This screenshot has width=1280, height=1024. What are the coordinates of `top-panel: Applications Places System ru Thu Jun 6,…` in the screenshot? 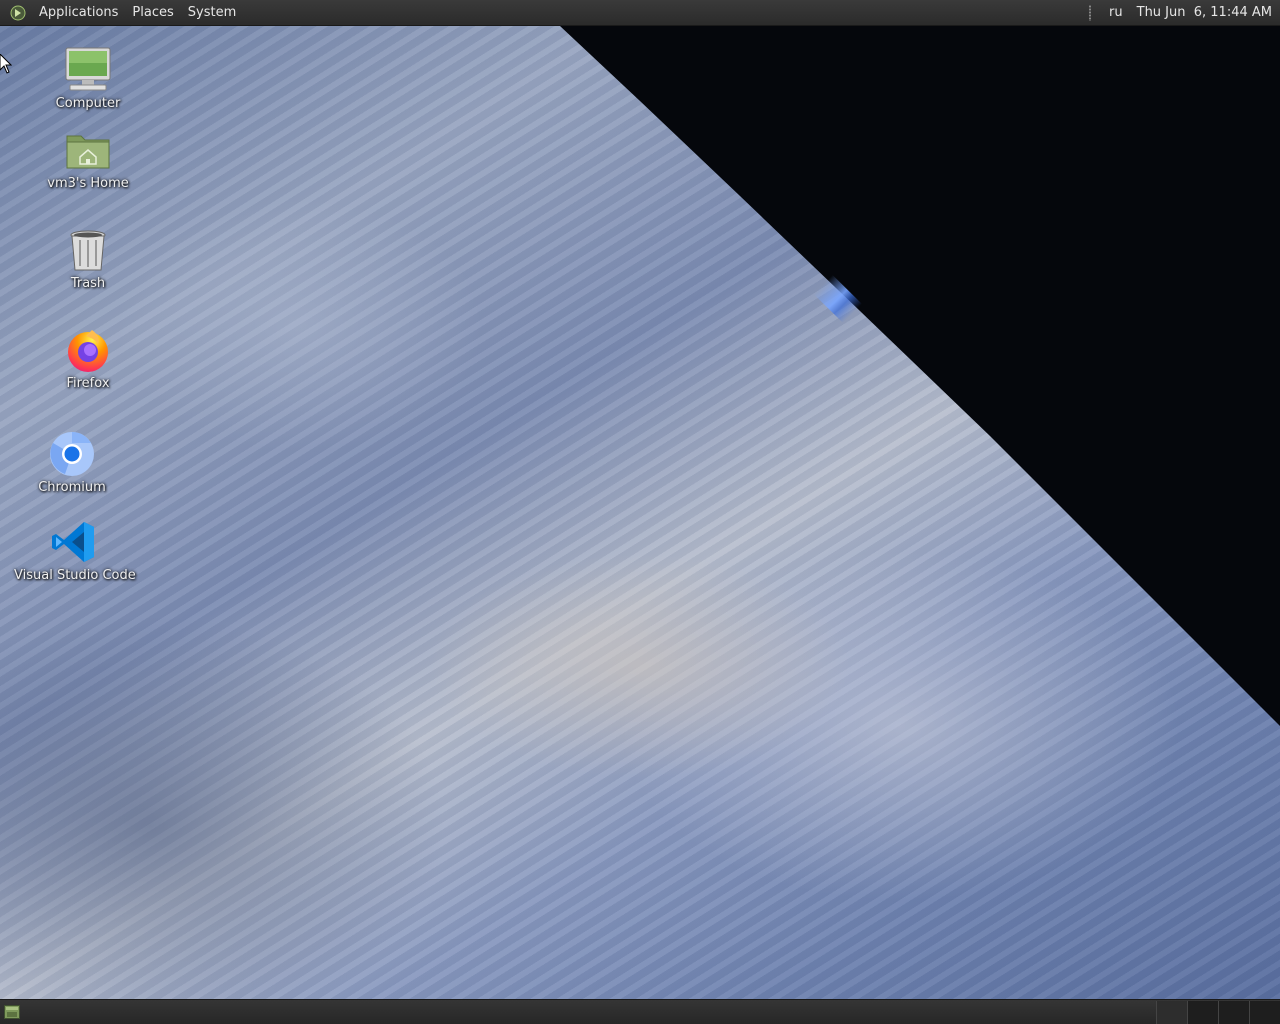 It's located at (640, 13).